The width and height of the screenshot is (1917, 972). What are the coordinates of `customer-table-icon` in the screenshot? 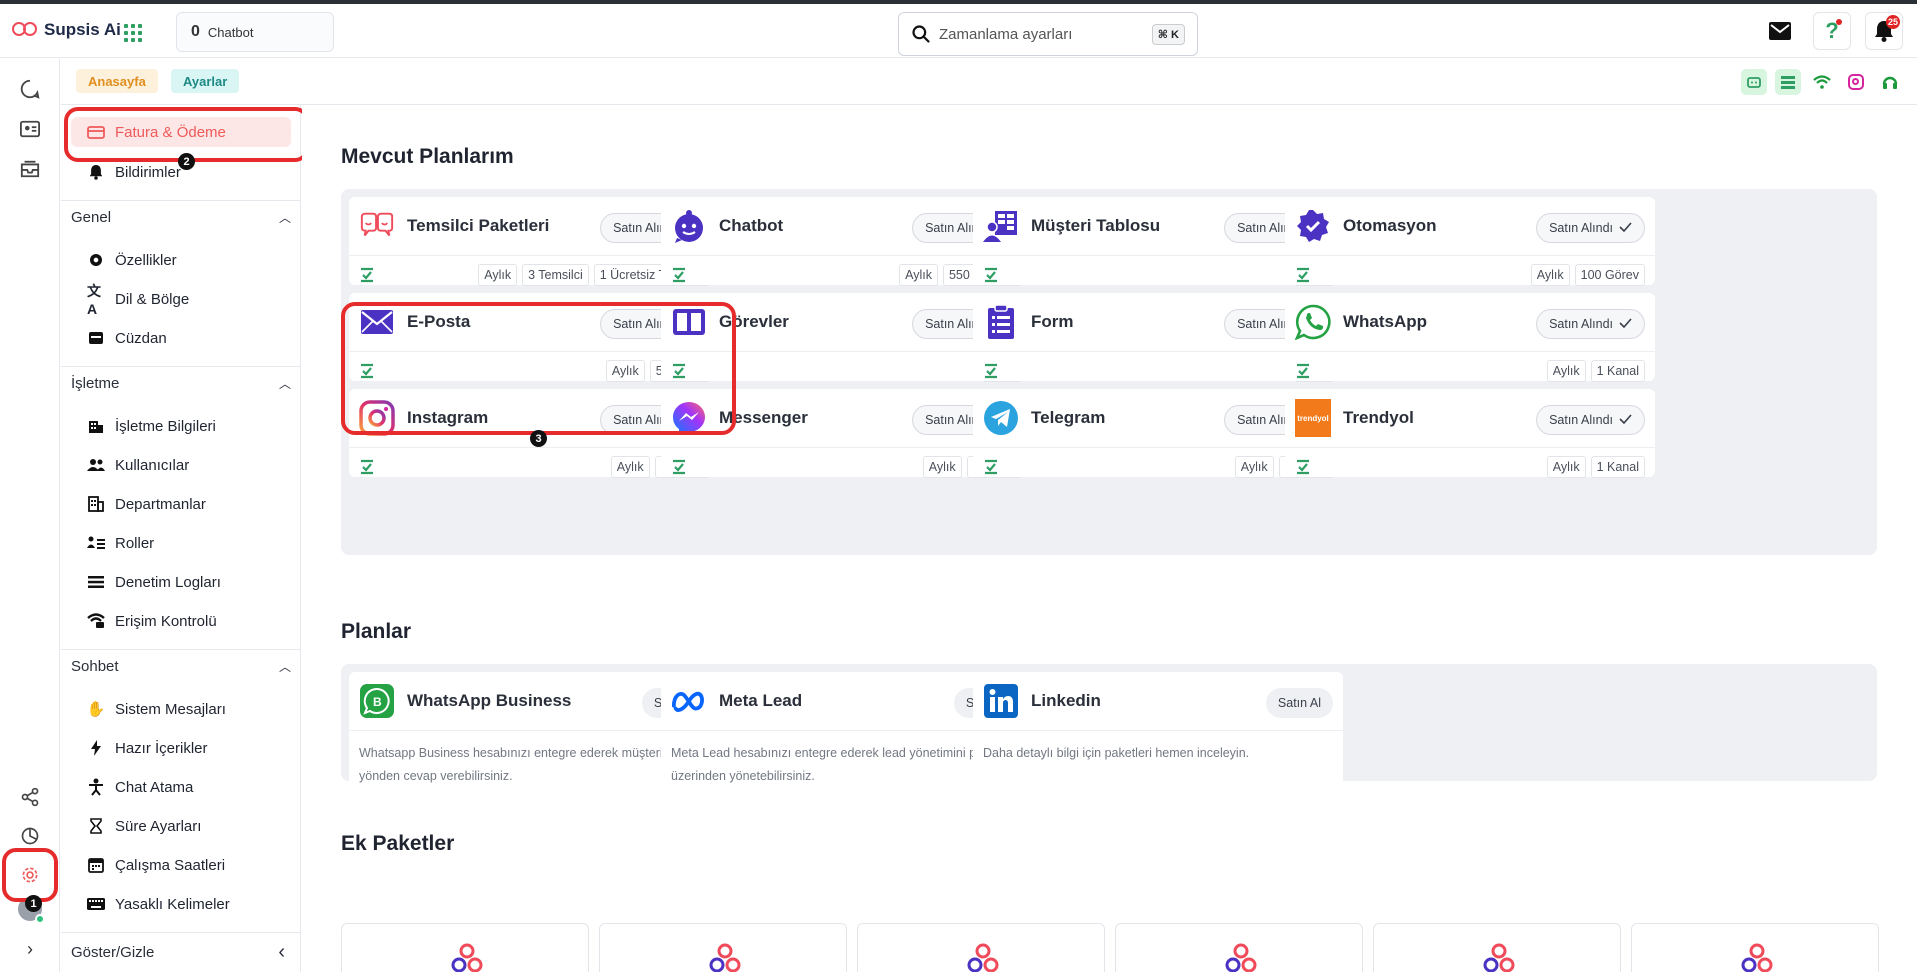 It's located at (1001, 226).